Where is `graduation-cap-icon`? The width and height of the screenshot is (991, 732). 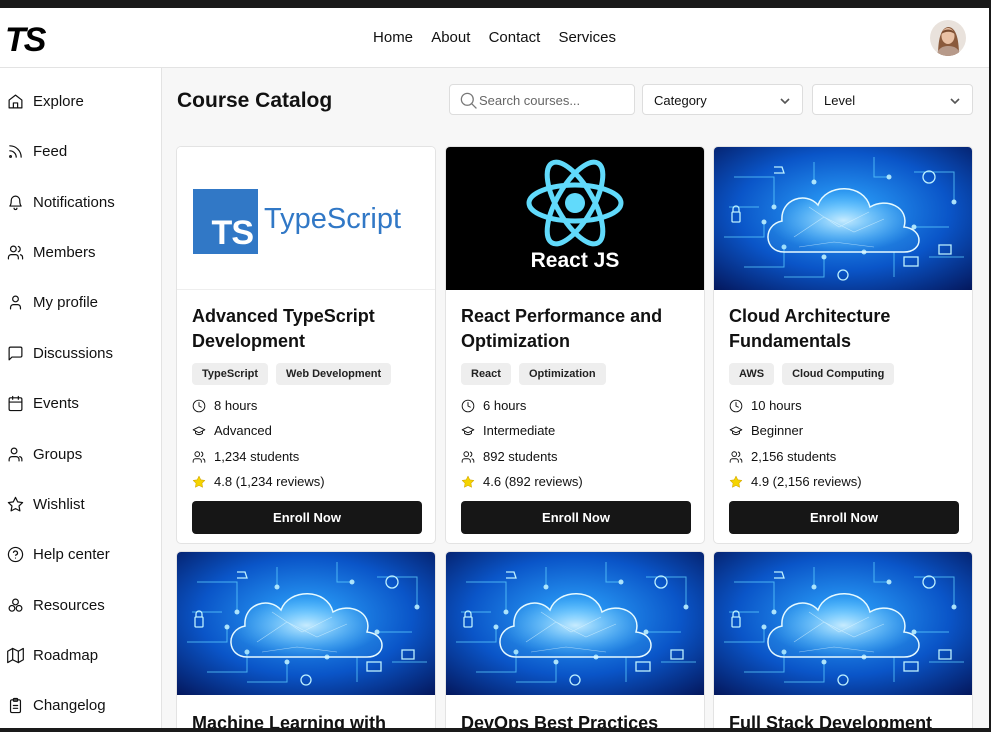
graduation-cap-icon is located at coordinates (736, 430).